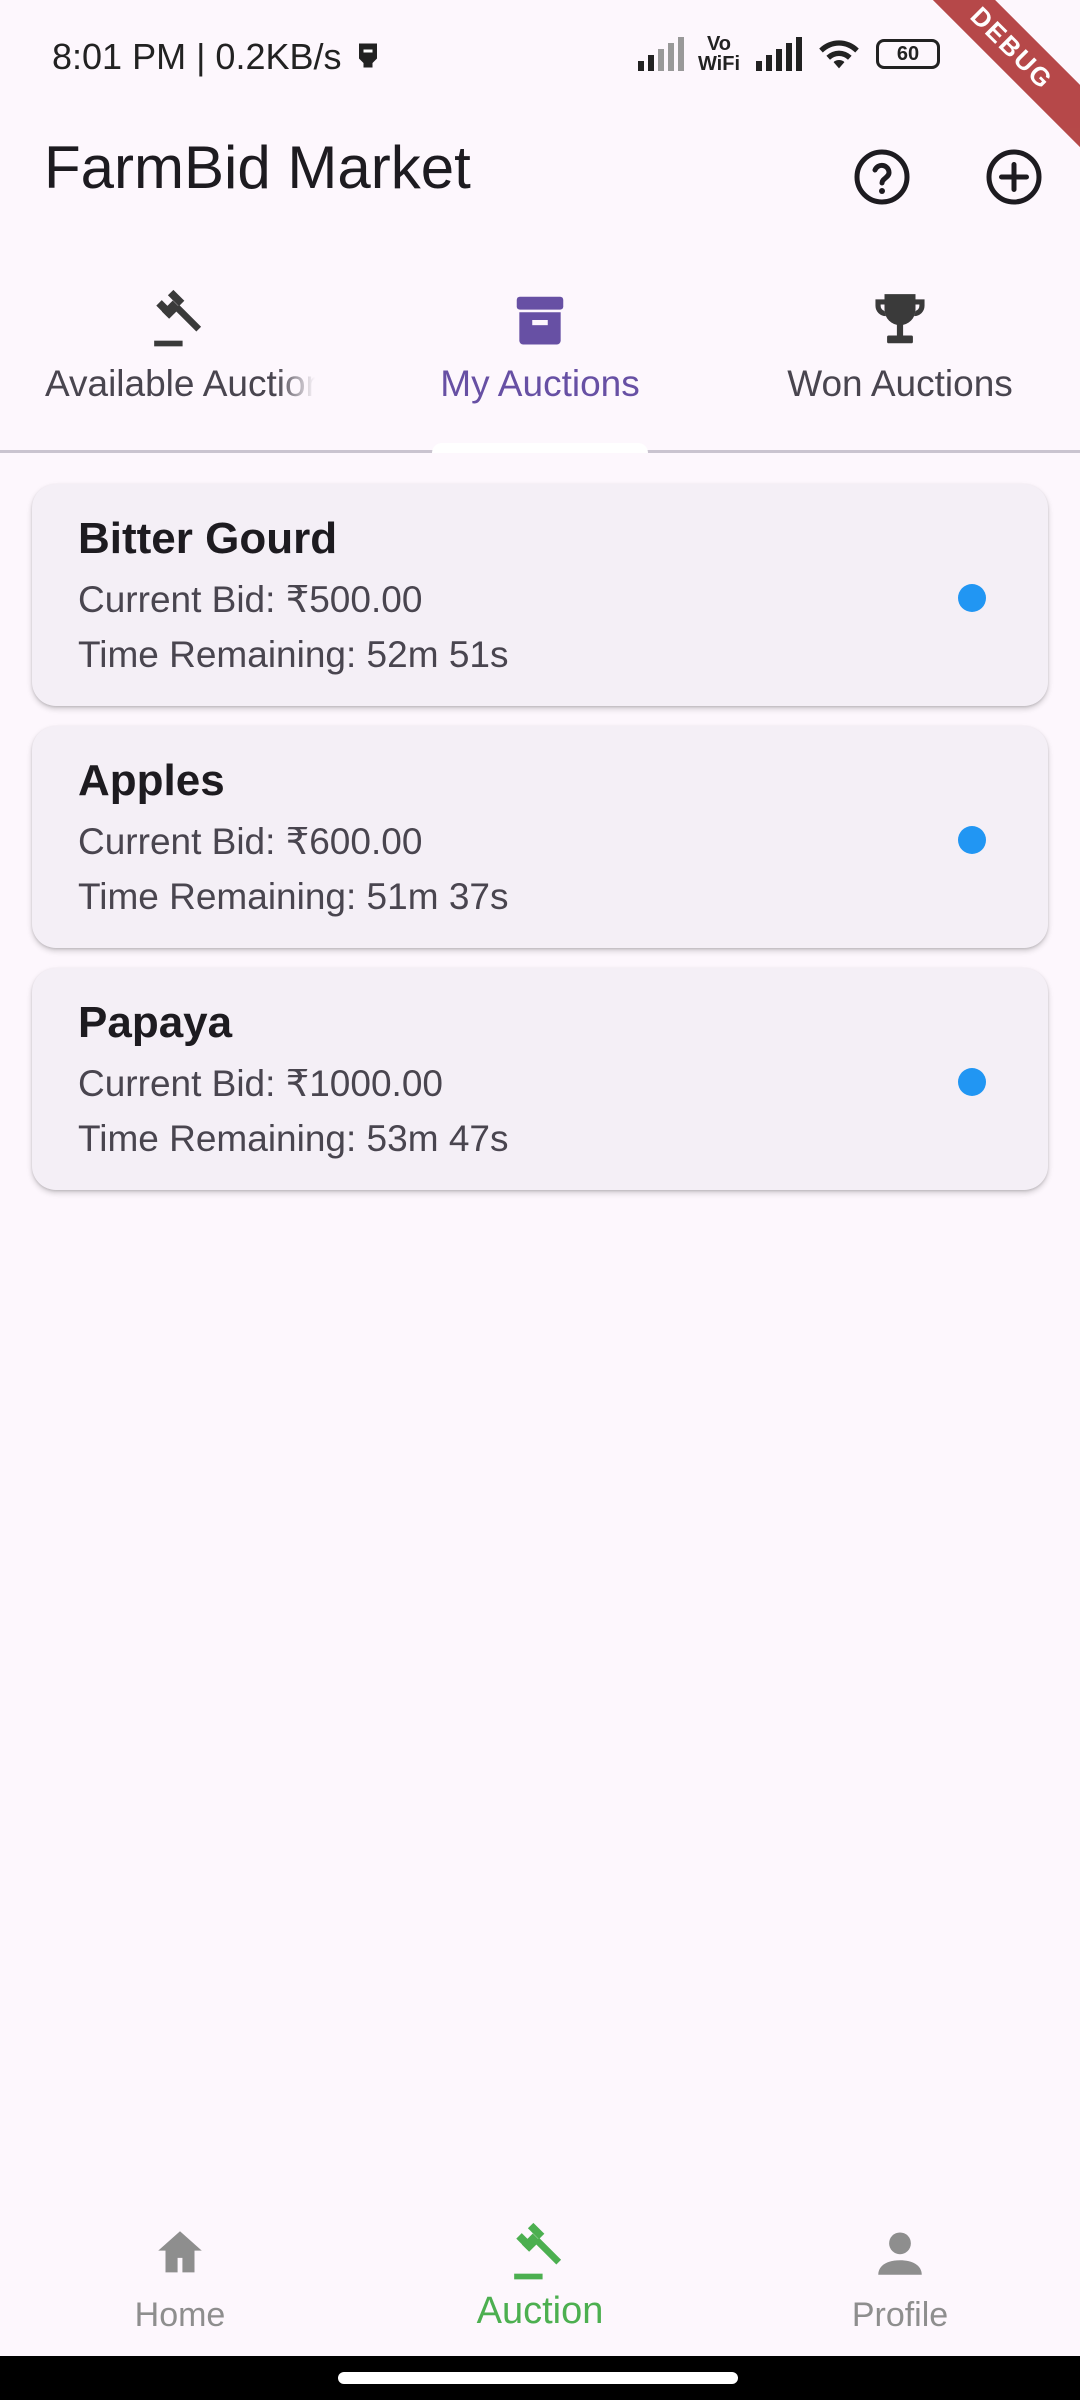  What do you see at coordinates (197, 56) in the screenshot?
I see `status-time-speed: 8:01 PM | 0.2KB/s` at bounding box center [197, 56].